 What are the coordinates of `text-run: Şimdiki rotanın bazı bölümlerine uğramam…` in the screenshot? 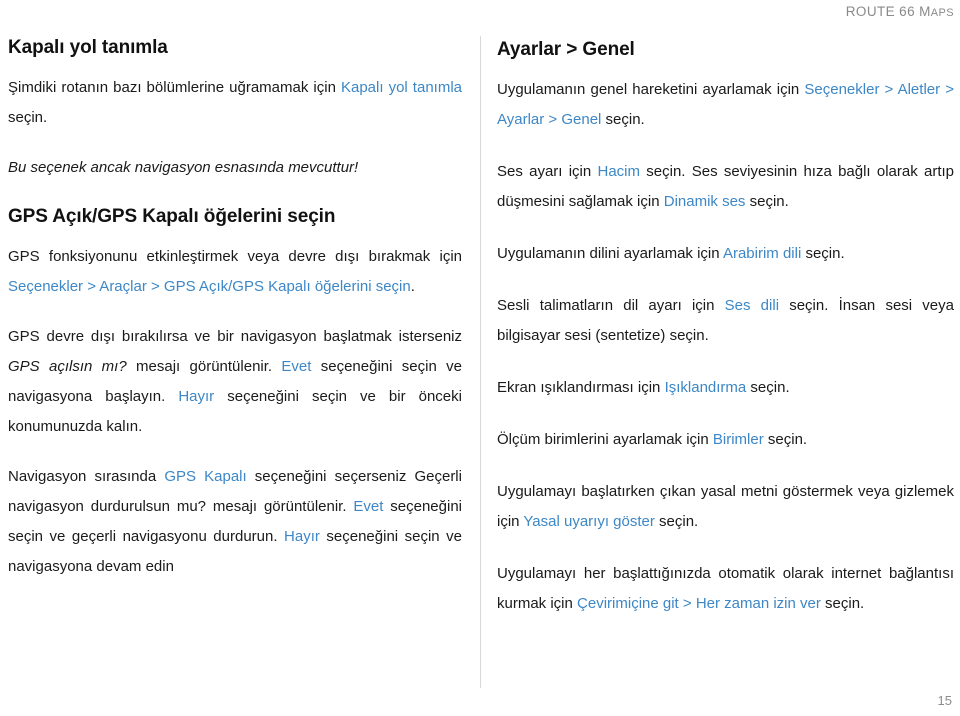 It's located at (174, 87).